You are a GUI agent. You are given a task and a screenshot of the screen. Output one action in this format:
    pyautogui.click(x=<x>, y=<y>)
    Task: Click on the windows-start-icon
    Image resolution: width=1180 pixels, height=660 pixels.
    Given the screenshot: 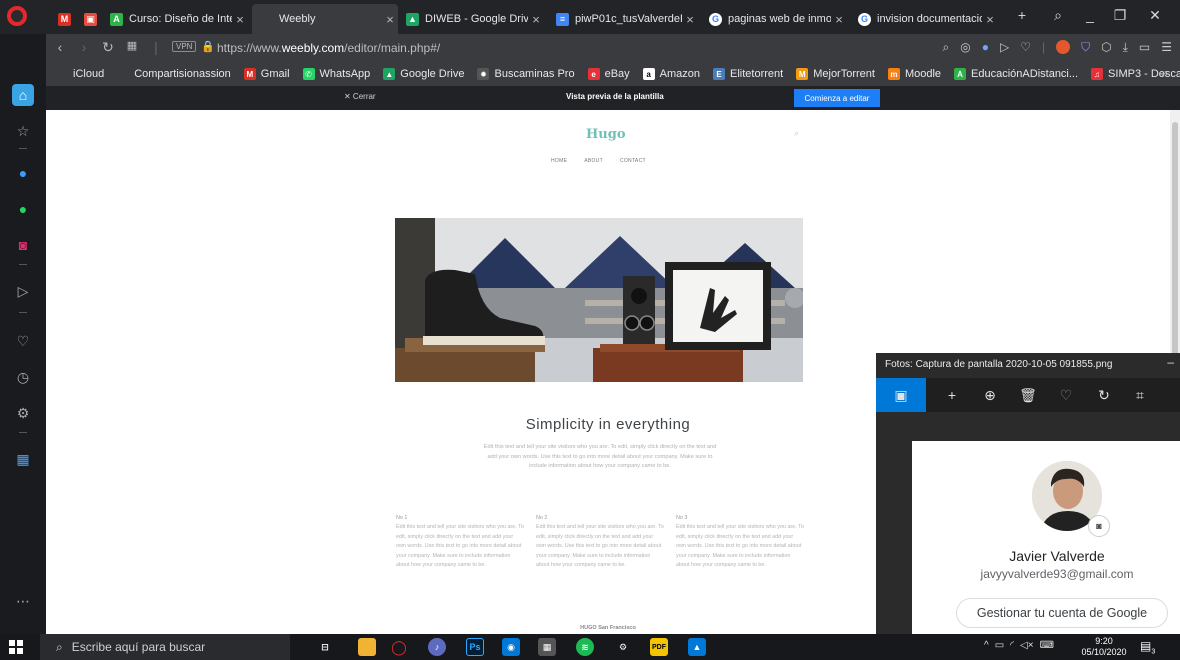 What is the action you would take?
    pyautogui.click(x=16, y=647)
    